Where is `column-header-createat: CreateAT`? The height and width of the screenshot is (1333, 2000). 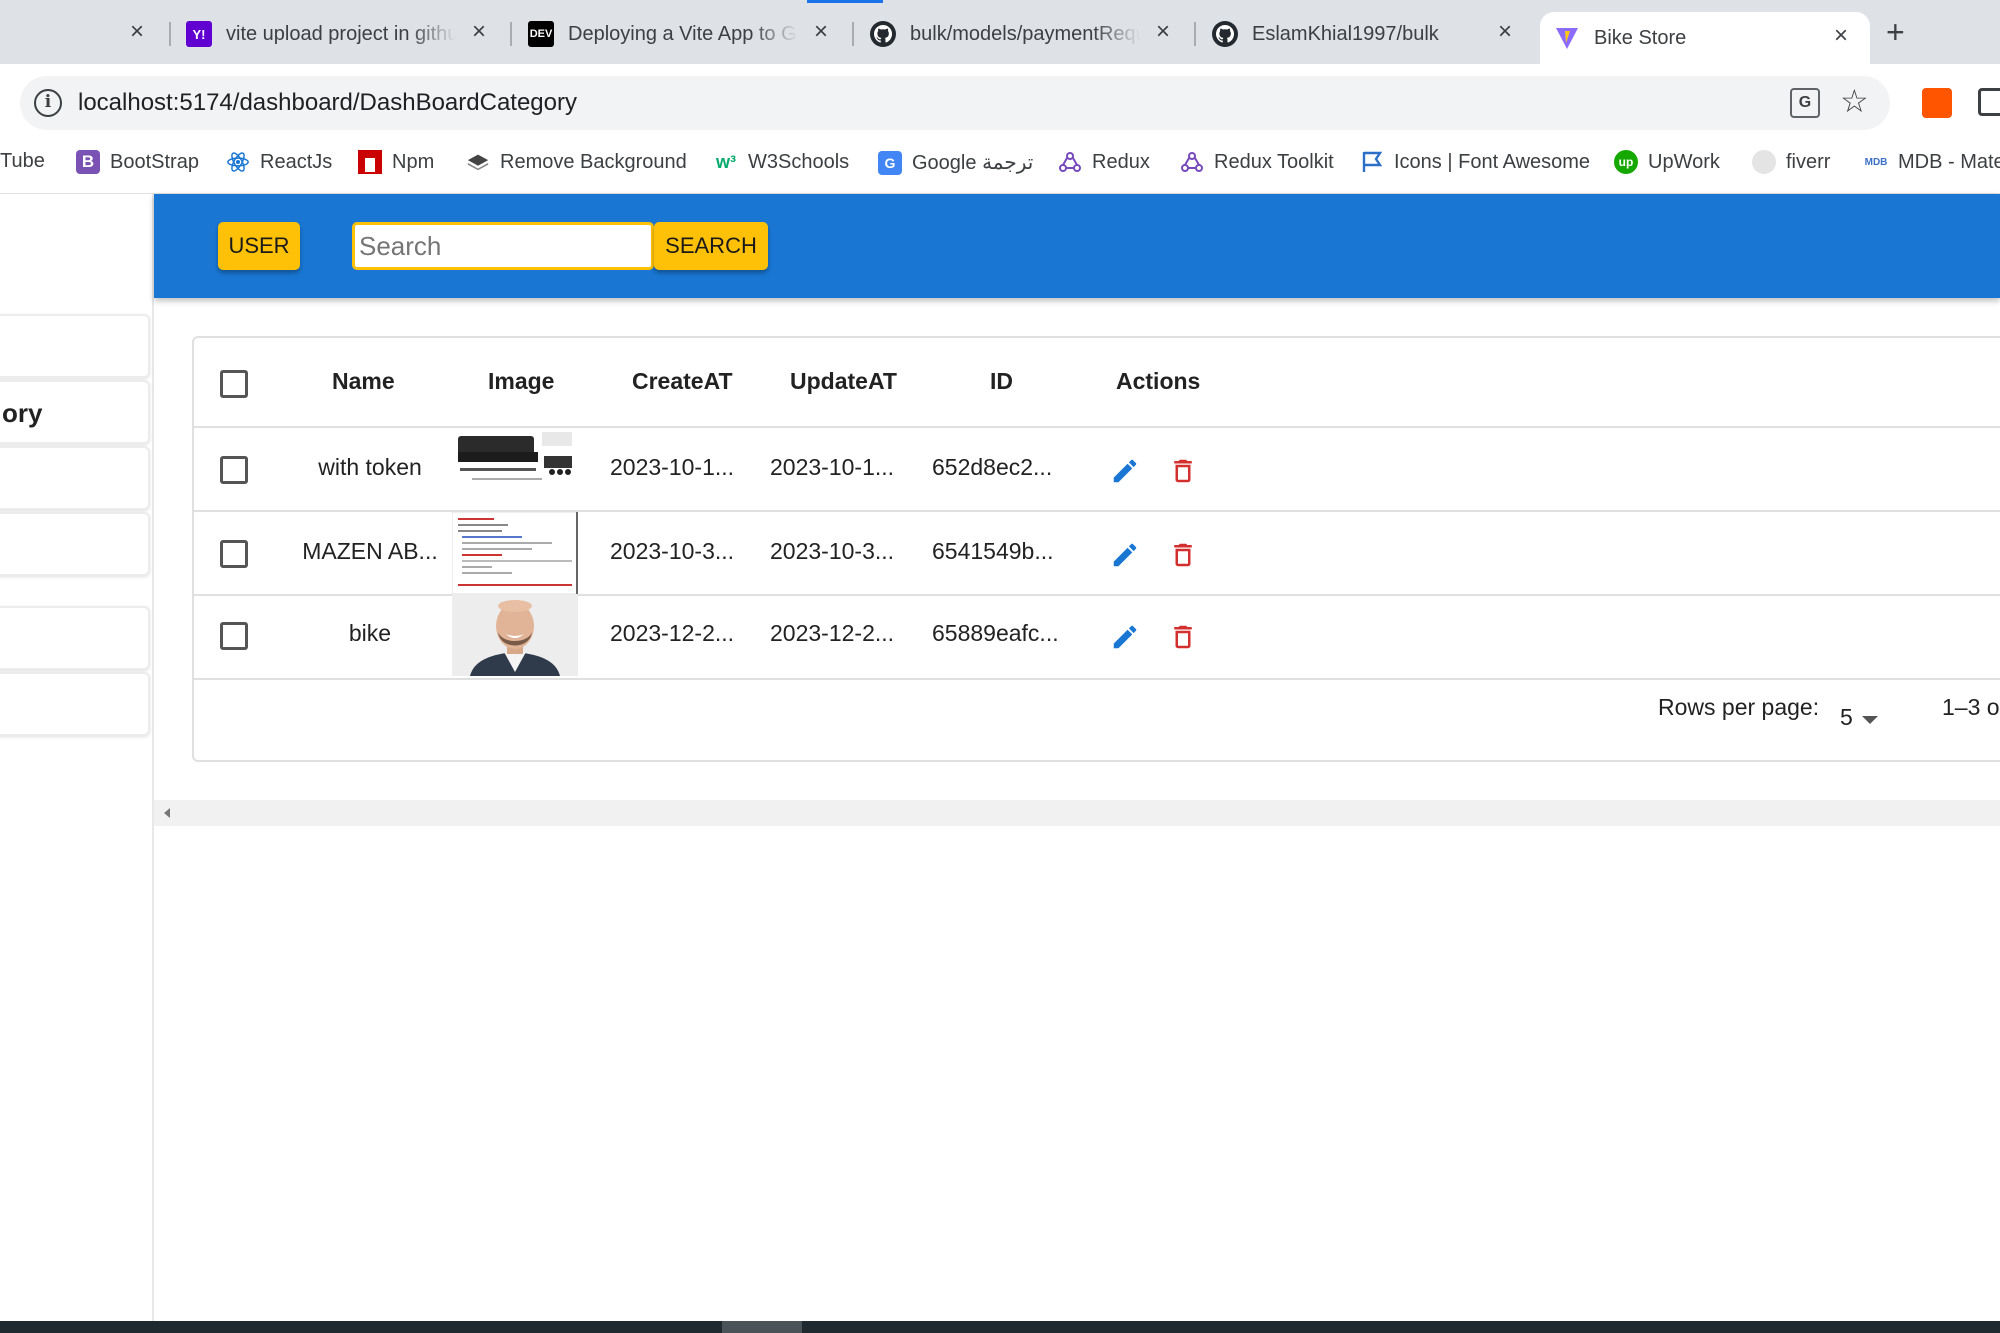 column-header-createat: CreateAT is located at coordinates (682, 381).